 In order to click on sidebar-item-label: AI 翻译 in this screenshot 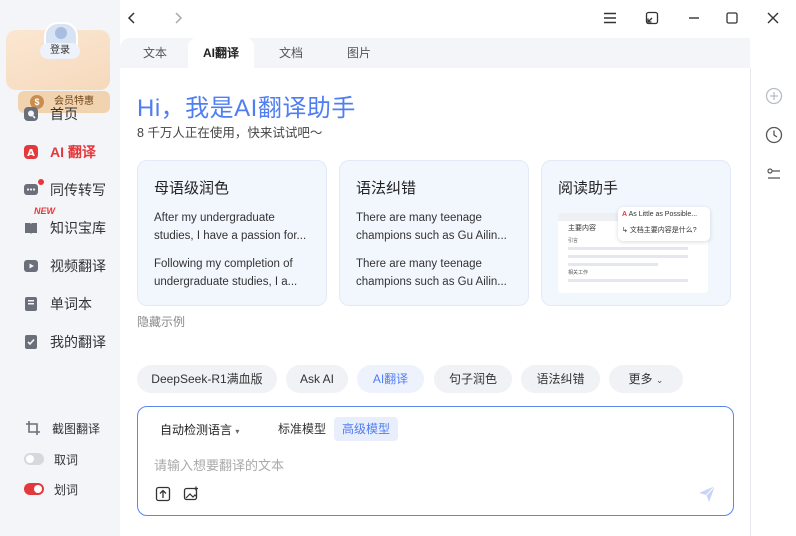, I will do `click(73, 152)`.